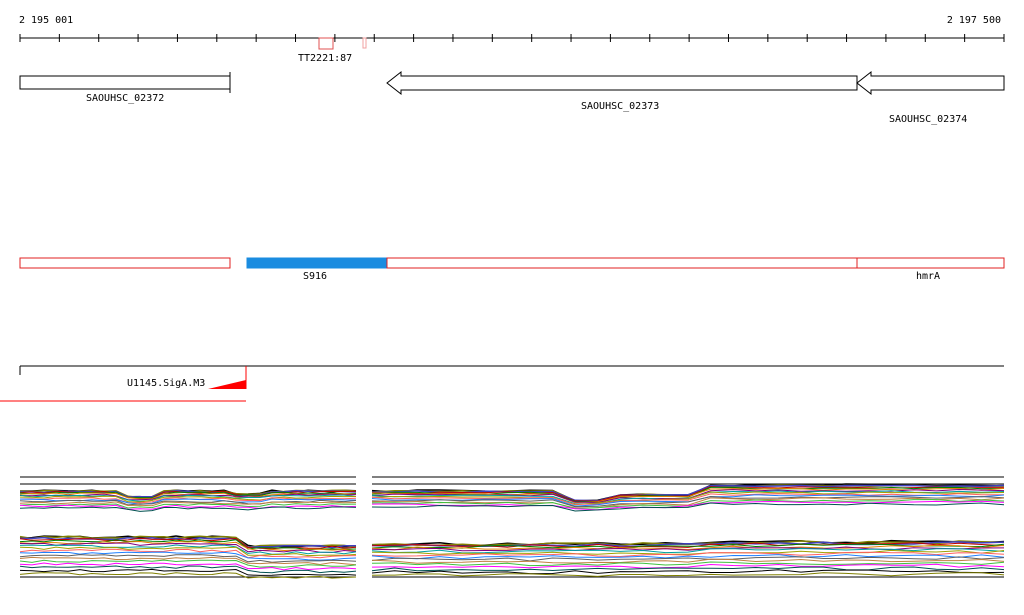 This screenshot has height=615, width=1024. I want to click on gene-box, so click(125, 82).